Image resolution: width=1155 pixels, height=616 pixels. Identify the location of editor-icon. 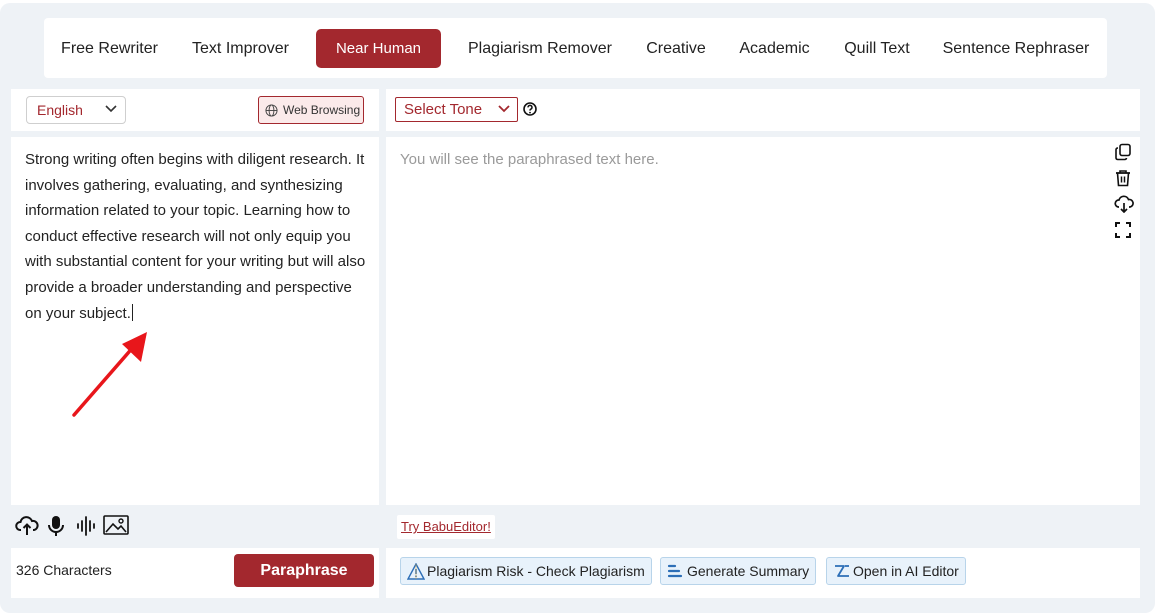
(842, 571).